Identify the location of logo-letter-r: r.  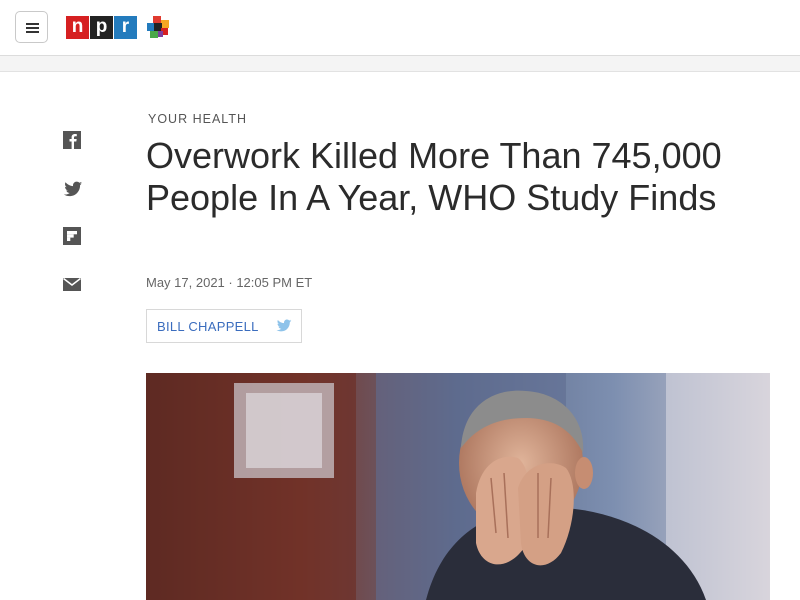
(125, 27).